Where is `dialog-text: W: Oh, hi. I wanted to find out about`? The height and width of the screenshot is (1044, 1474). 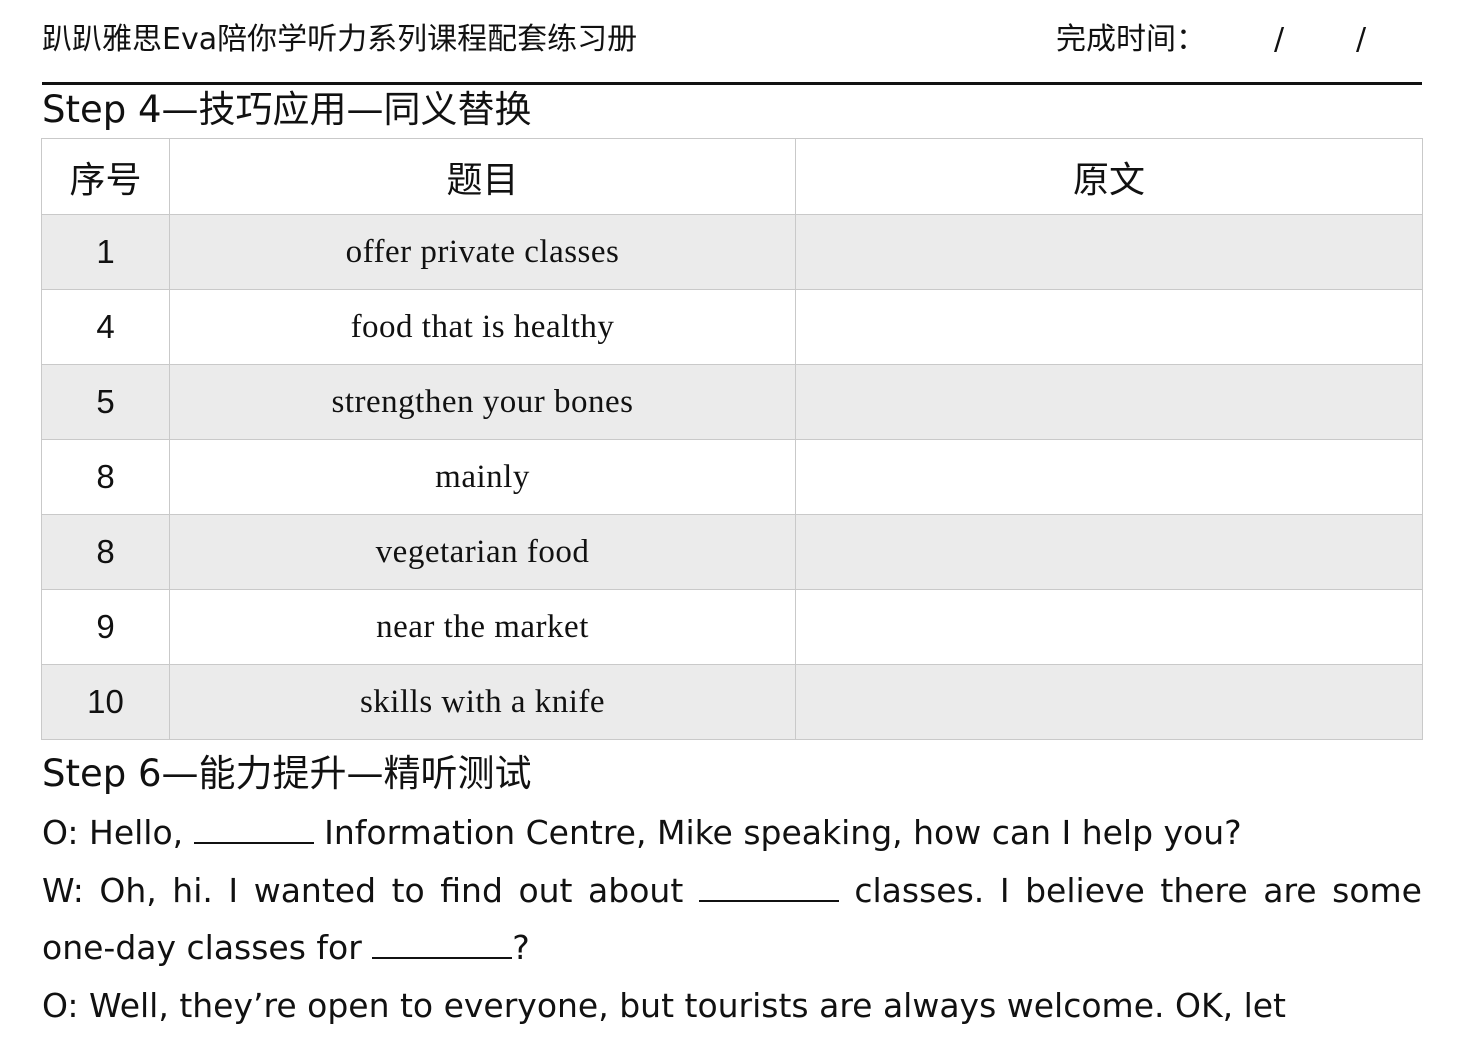
dialog-text: W: Oh, hi. I wanted to find out about is located at coordinates (370, 890).